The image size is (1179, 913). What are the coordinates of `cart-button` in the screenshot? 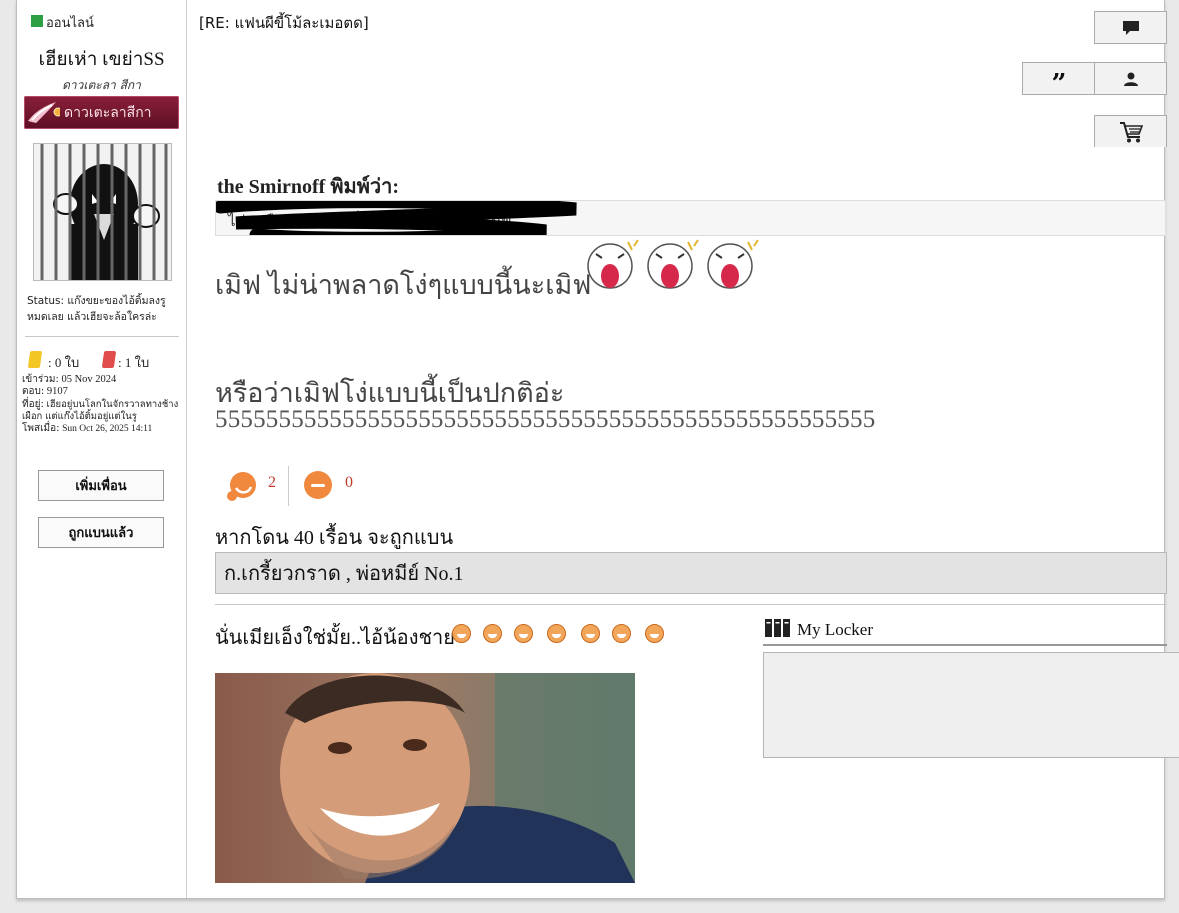 It's located at (1130, 131).